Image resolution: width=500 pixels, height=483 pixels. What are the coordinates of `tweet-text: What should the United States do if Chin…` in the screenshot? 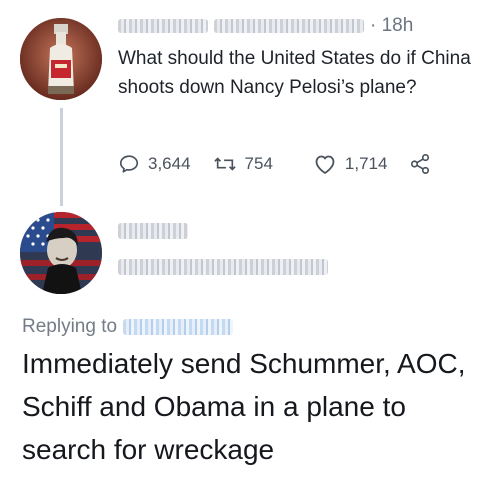 It's located at (294, 73).